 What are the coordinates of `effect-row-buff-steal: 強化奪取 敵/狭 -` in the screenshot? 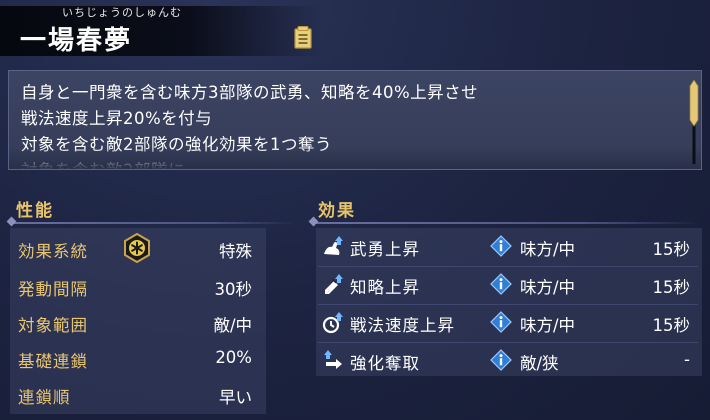 It's located at (508, 361).